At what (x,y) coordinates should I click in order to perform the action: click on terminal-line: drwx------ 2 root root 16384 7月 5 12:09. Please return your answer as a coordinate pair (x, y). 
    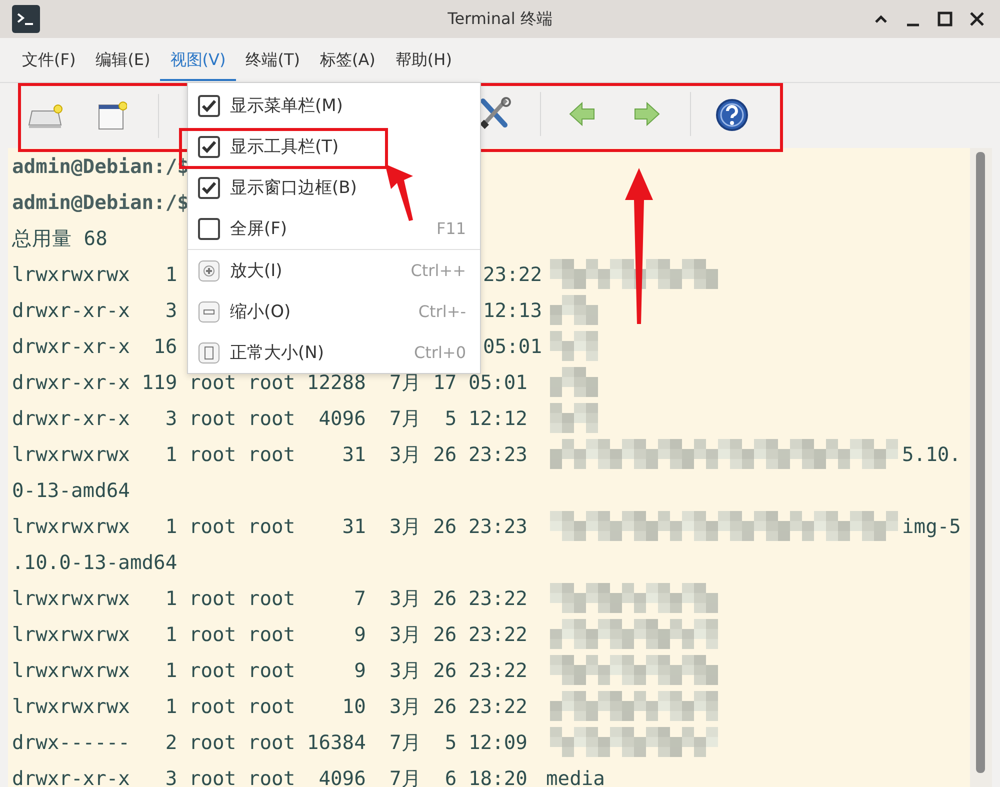
    Looking at the image, I should click on (270, 743).